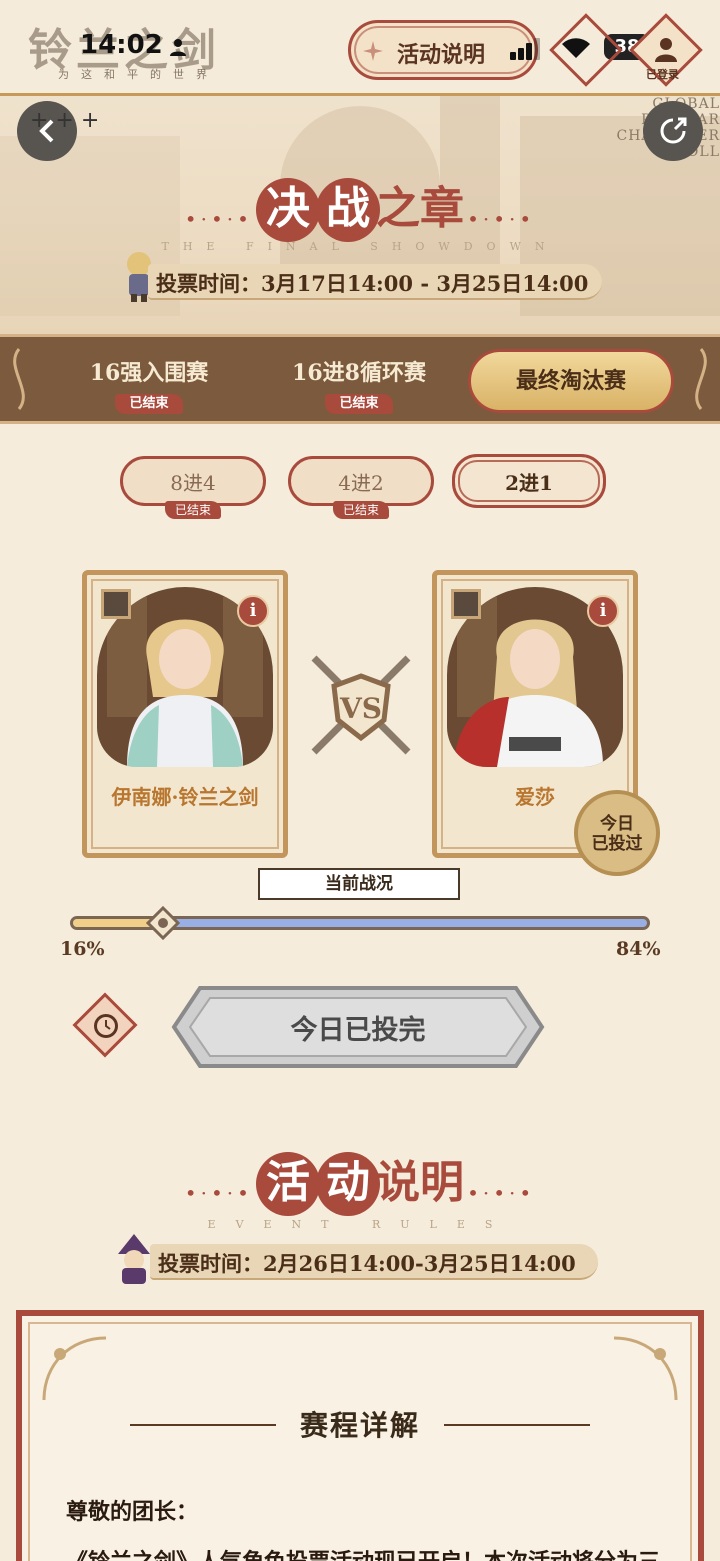  I want to click on round-tab-4to2: 4进2 已结束, so click(361, 487).